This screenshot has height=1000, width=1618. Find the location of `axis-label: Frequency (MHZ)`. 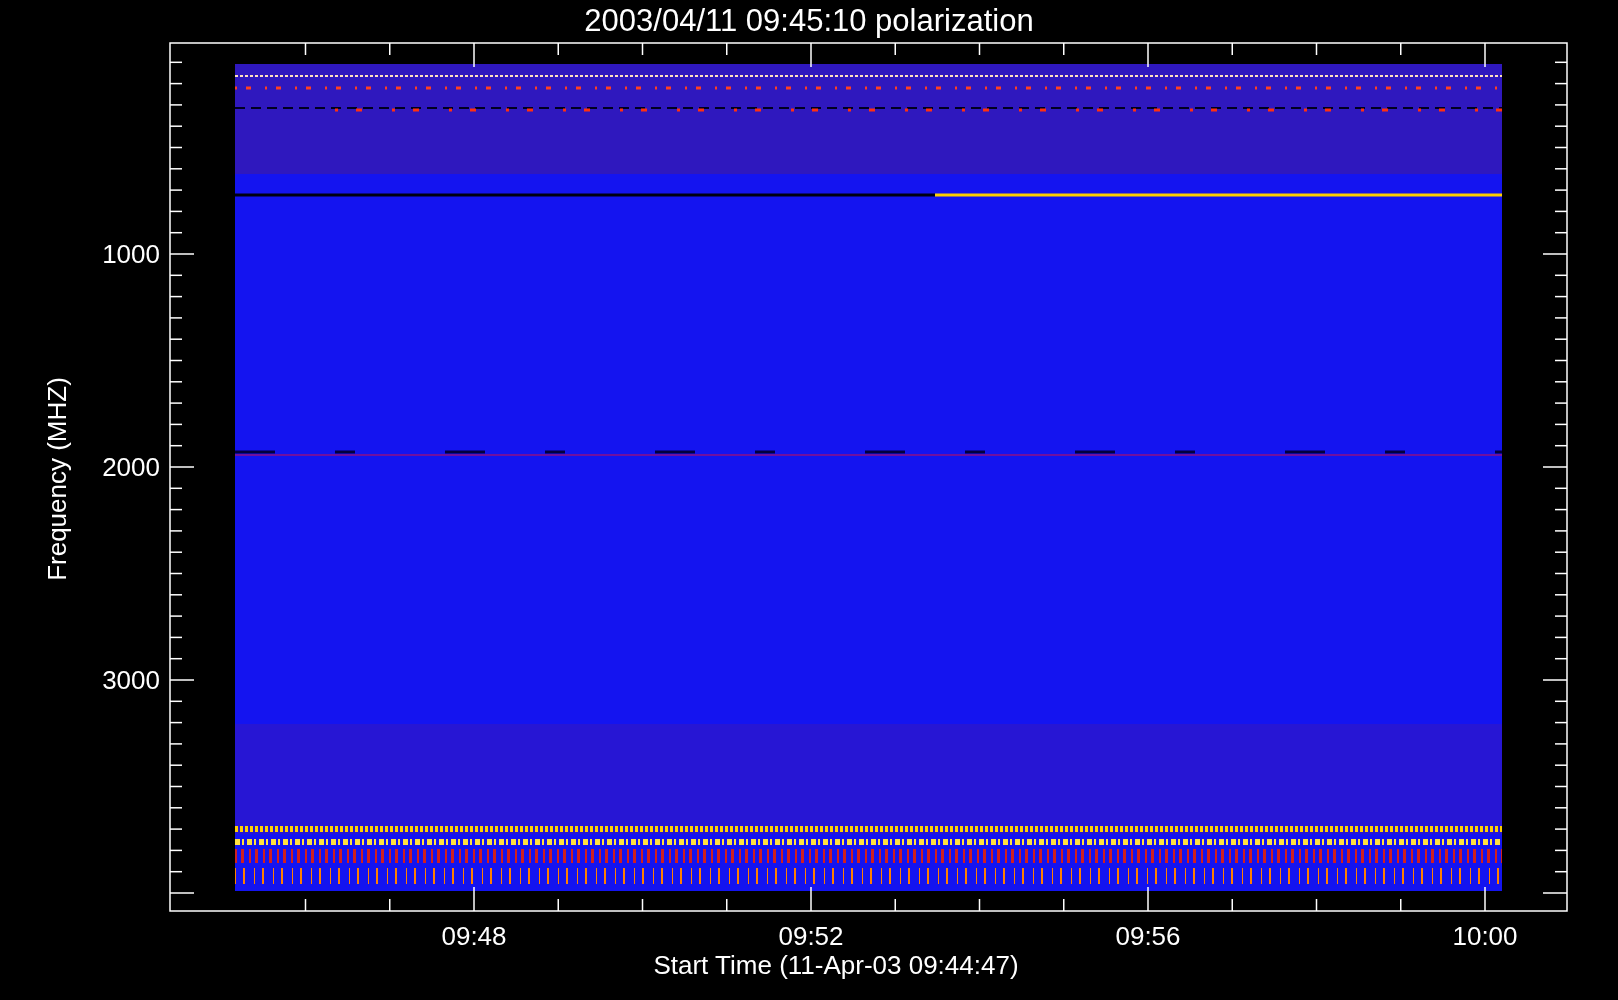

axis-label: Frequency (MHZ) is located at coordinates (57, 479).